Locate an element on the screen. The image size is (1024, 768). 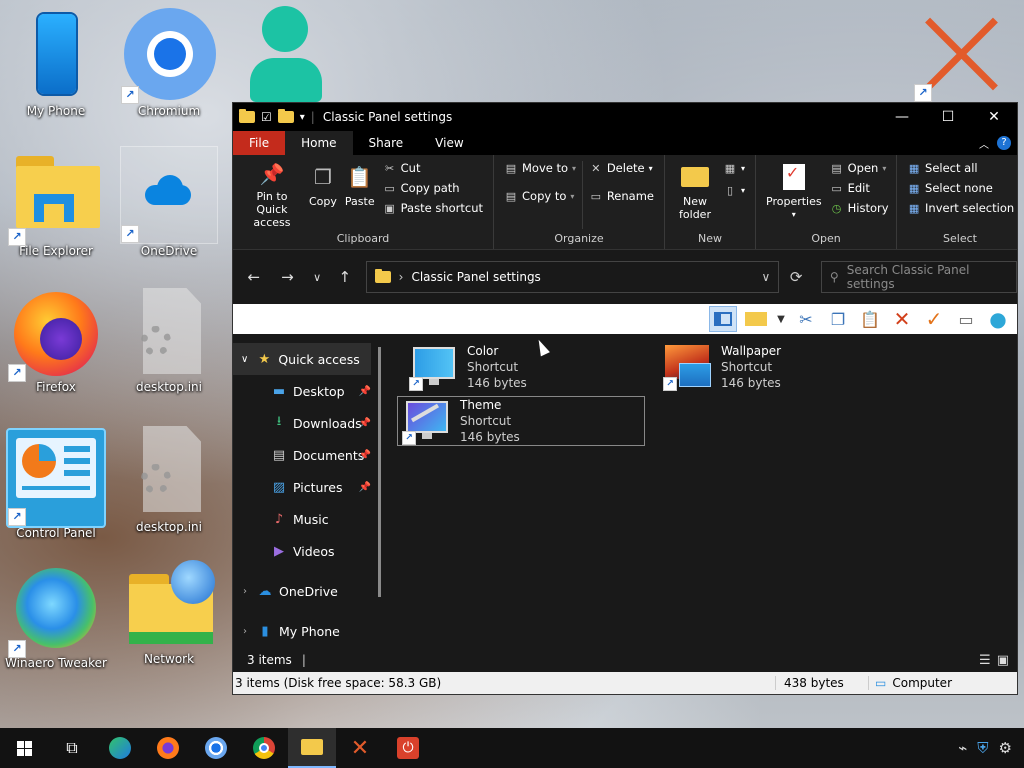
cut-icon: ✂ is located at coordinates (806, 319).